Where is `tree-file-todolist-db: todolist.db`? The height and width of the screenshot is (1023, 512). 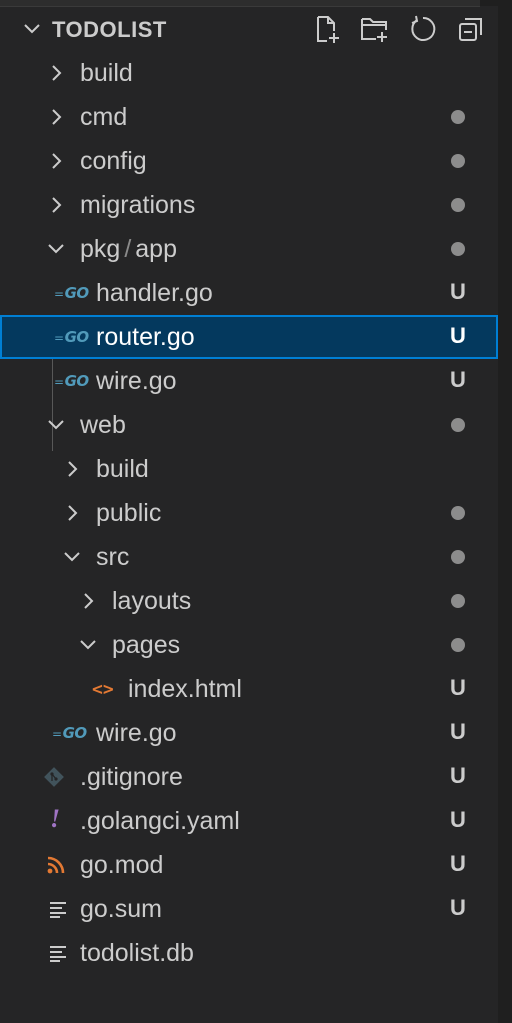
tree-file-todolist-db: todolist.db is located at coordinates (249, 953).